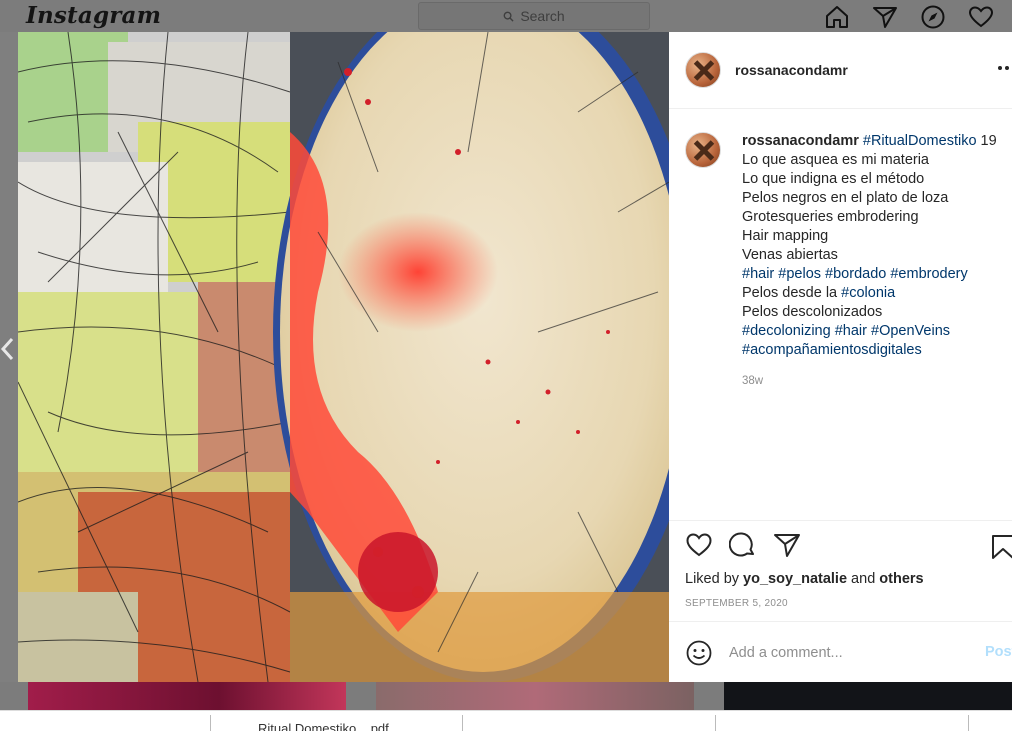  Describe the element at coordinates (703, 150) in the screenshot. I see `caption-author-avatar` at that location.